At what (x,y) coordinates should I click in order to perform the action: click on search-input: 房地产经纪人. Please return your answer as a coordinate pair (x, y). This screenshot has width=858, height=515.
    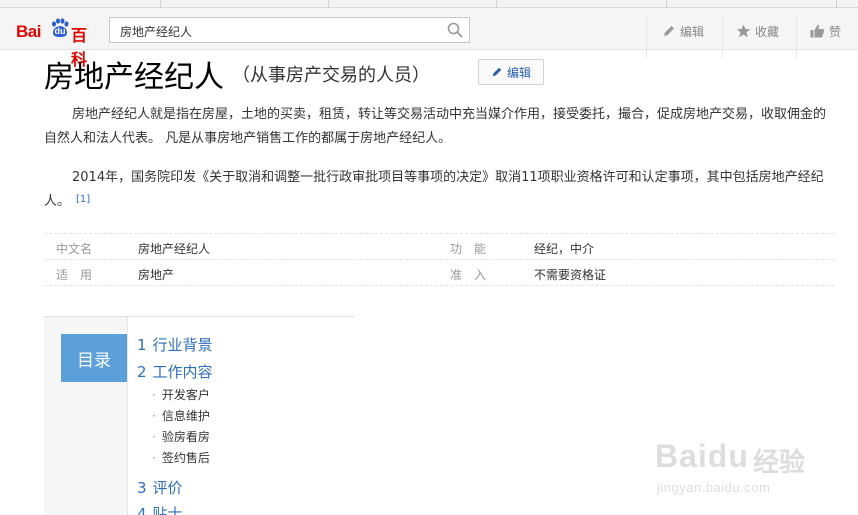
    Looking at the image, I should click on (289, 30).